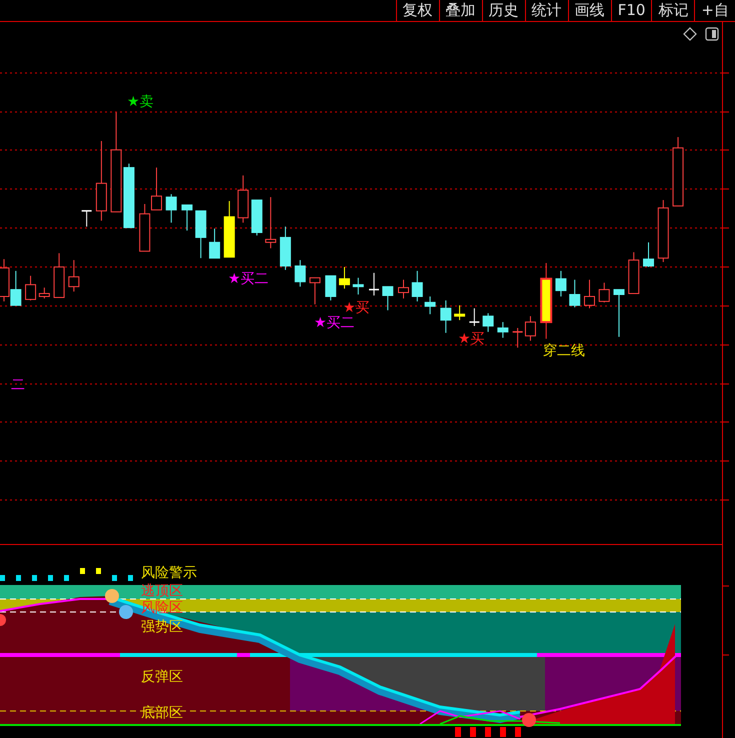  Describe the element at coordinates (140, 102) in the screenshot. I see `signal-label: ★卖` at that location.